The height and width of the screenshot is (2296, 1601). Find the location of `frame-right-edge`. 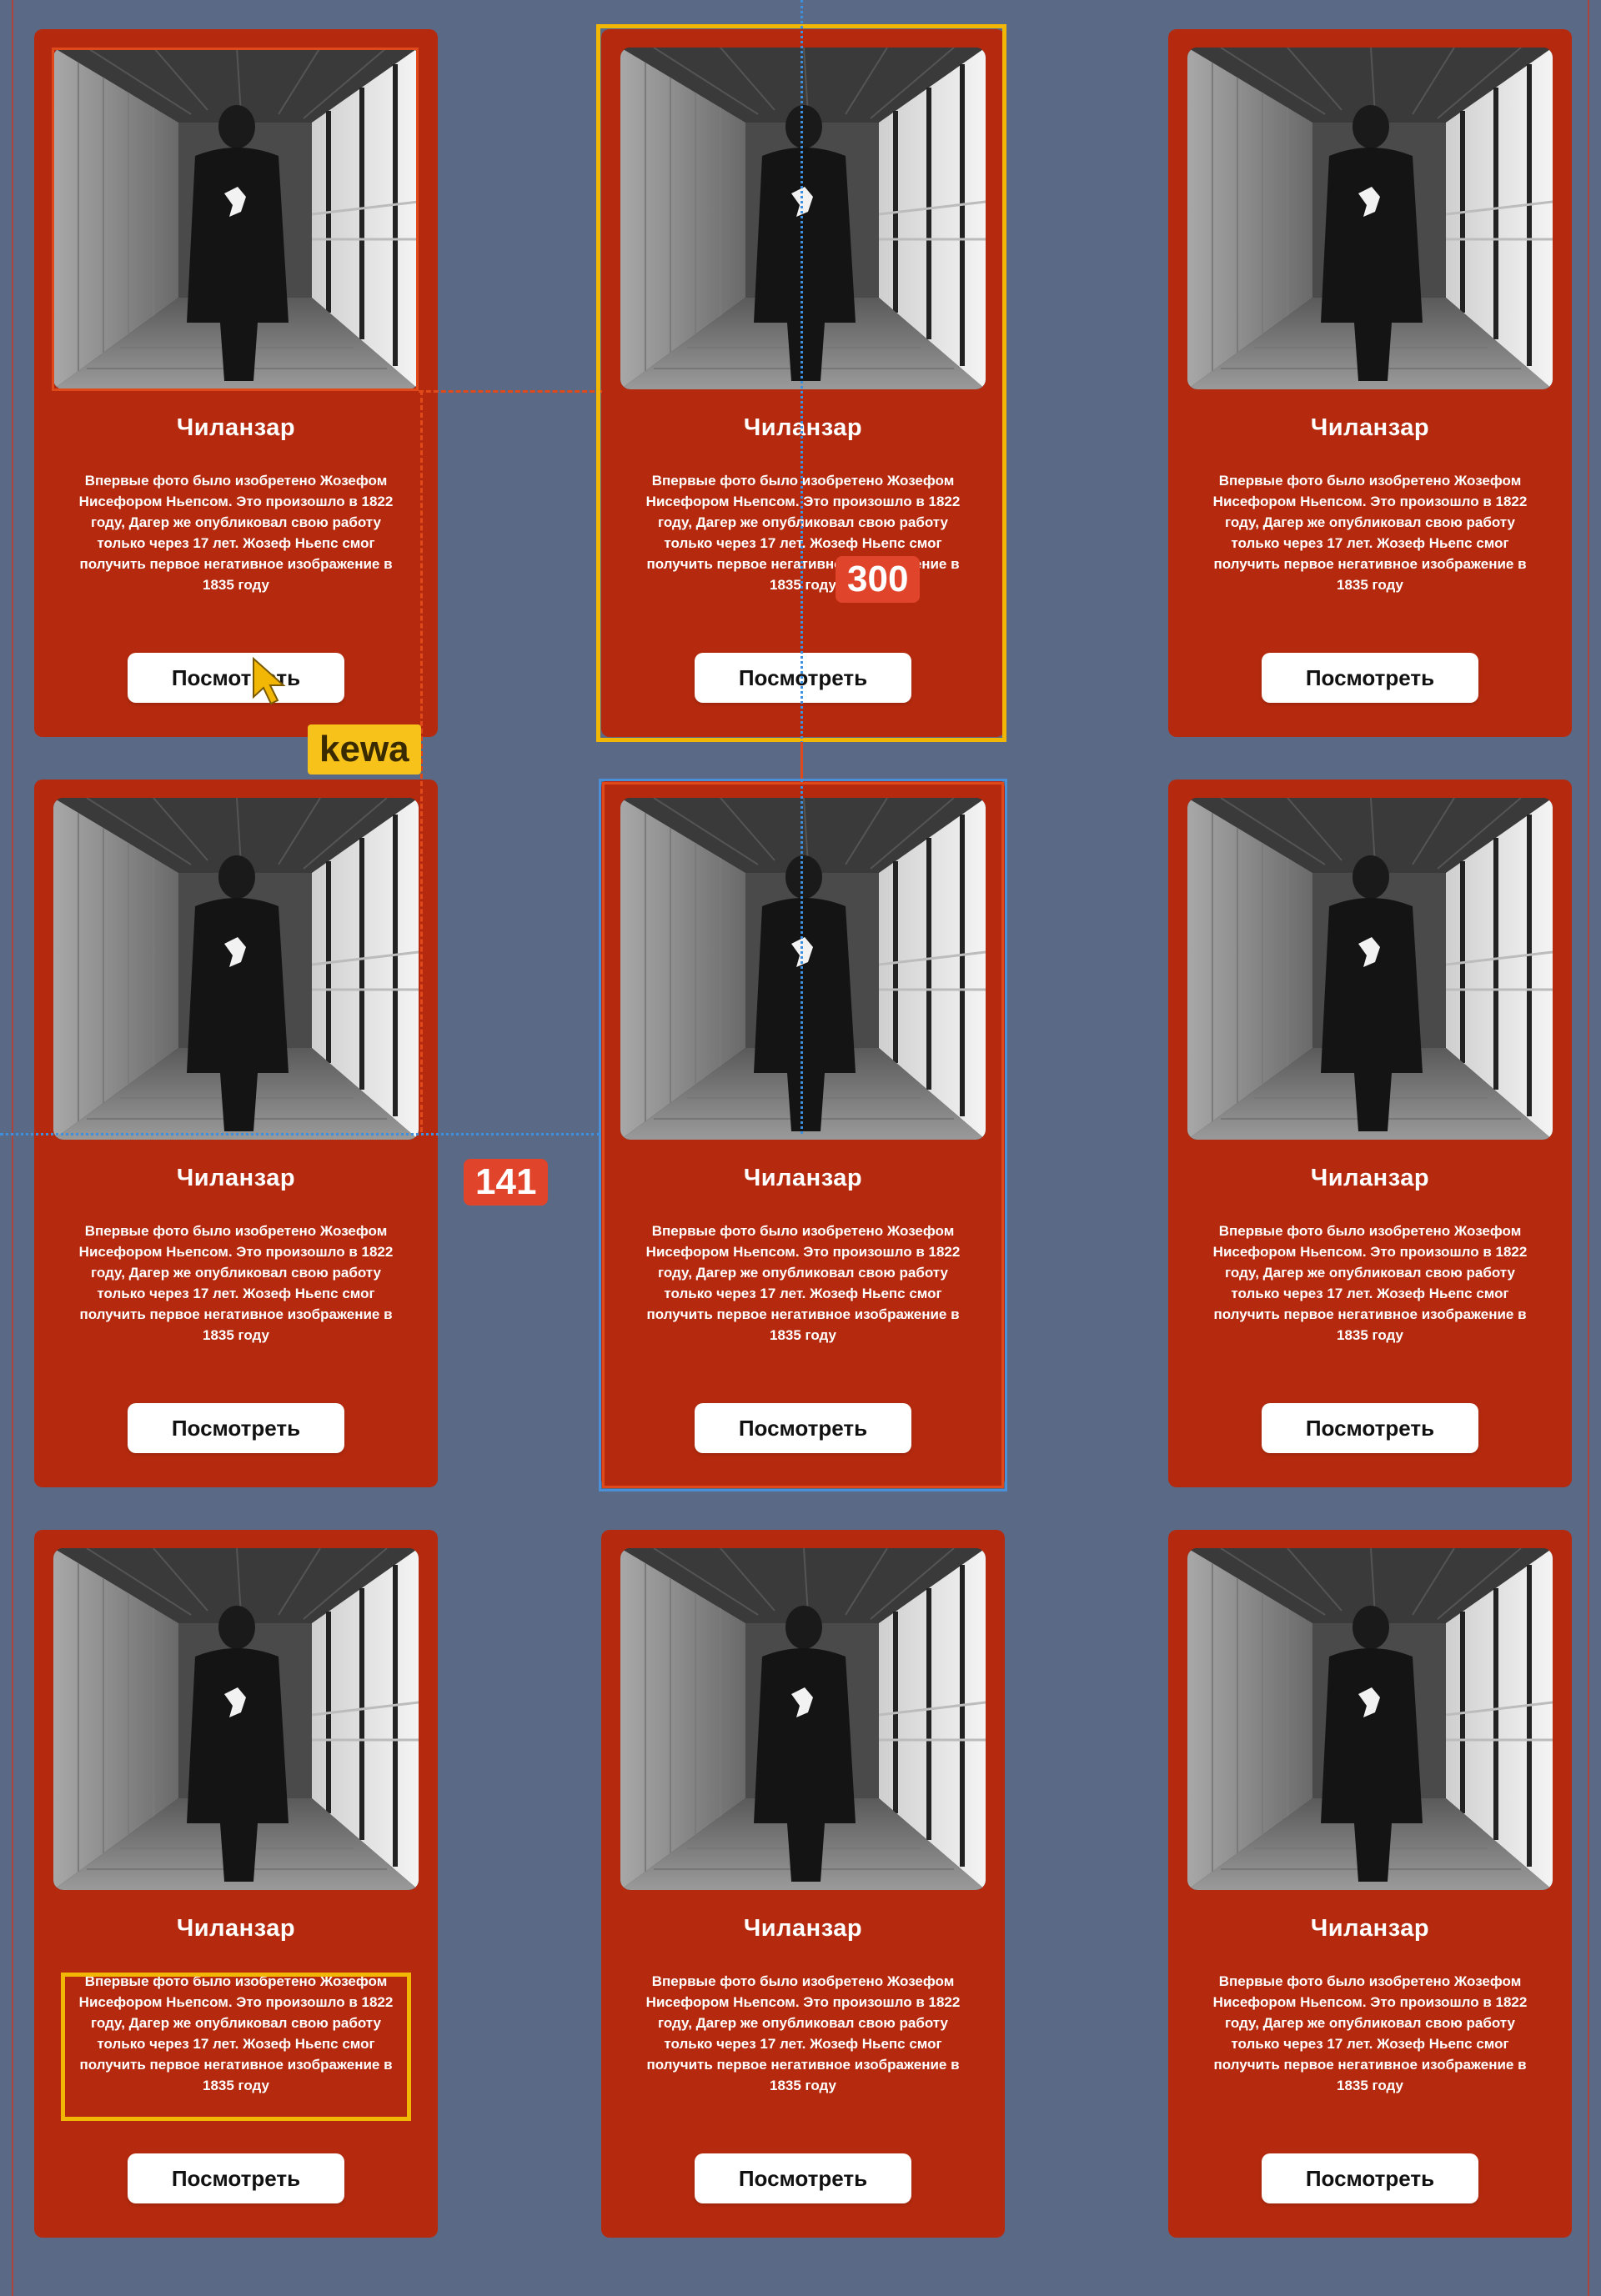

frame-right-edge is located at coordinates (1588, 1148).